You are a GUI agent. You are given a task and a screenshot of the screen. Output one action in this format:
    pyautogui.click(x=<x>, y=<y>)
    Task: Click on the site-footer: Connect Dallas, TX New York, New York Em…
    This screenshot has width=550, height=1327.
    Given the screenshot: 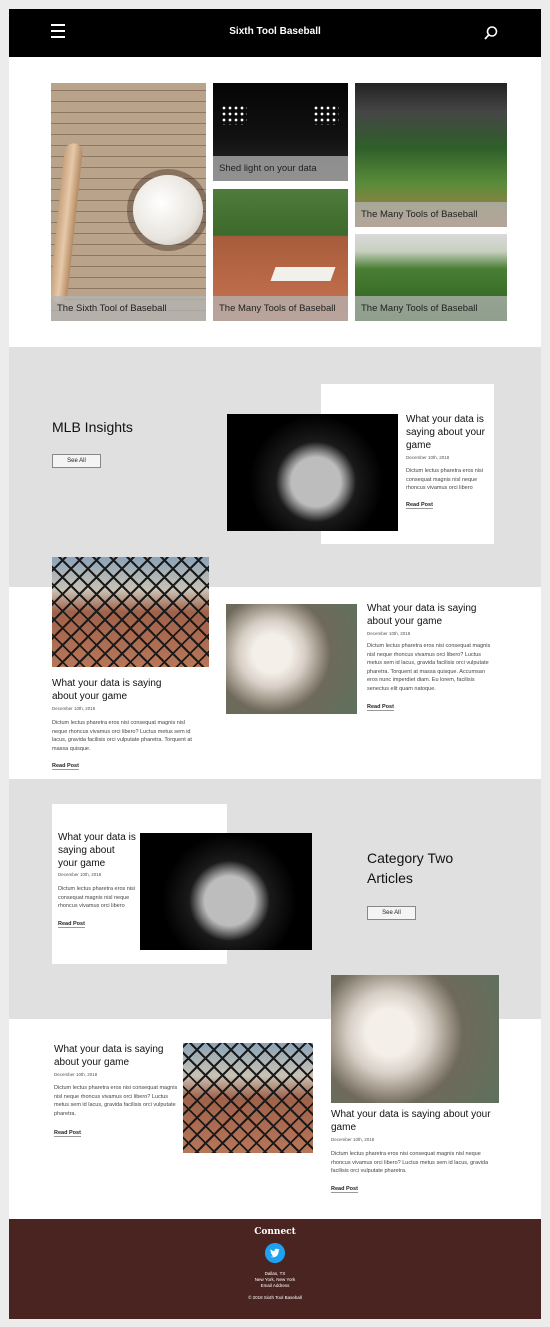 What is the action you would take?
    pyautogui.click(x=275, y=1269)
    